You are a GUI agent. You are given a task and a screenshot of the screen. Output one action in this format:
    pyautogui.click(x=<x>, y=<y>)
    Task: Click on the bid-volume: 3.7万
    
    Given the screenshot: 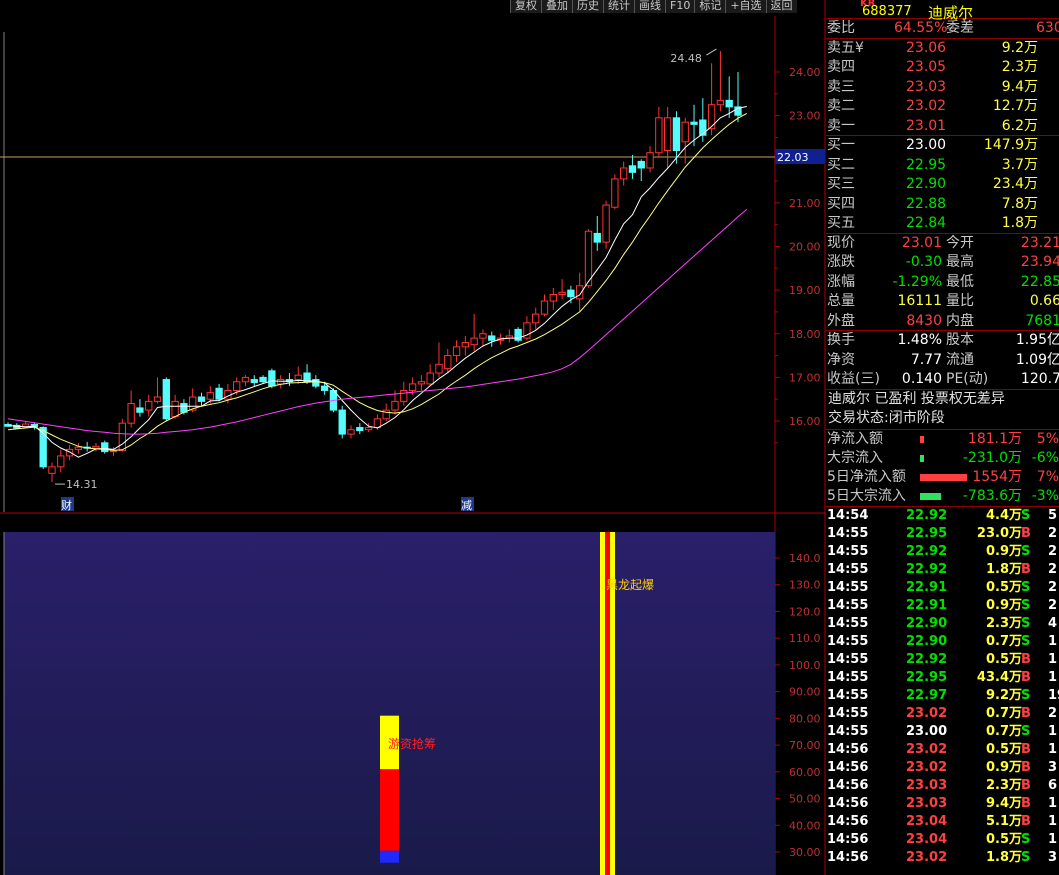 What is the action you would take?
    pyautogui.click(x=1019, y=164)
    